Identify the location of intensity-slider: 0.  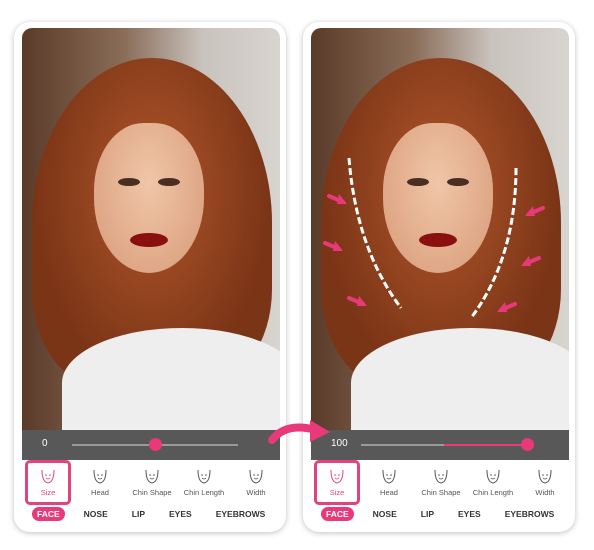
(151, 445).